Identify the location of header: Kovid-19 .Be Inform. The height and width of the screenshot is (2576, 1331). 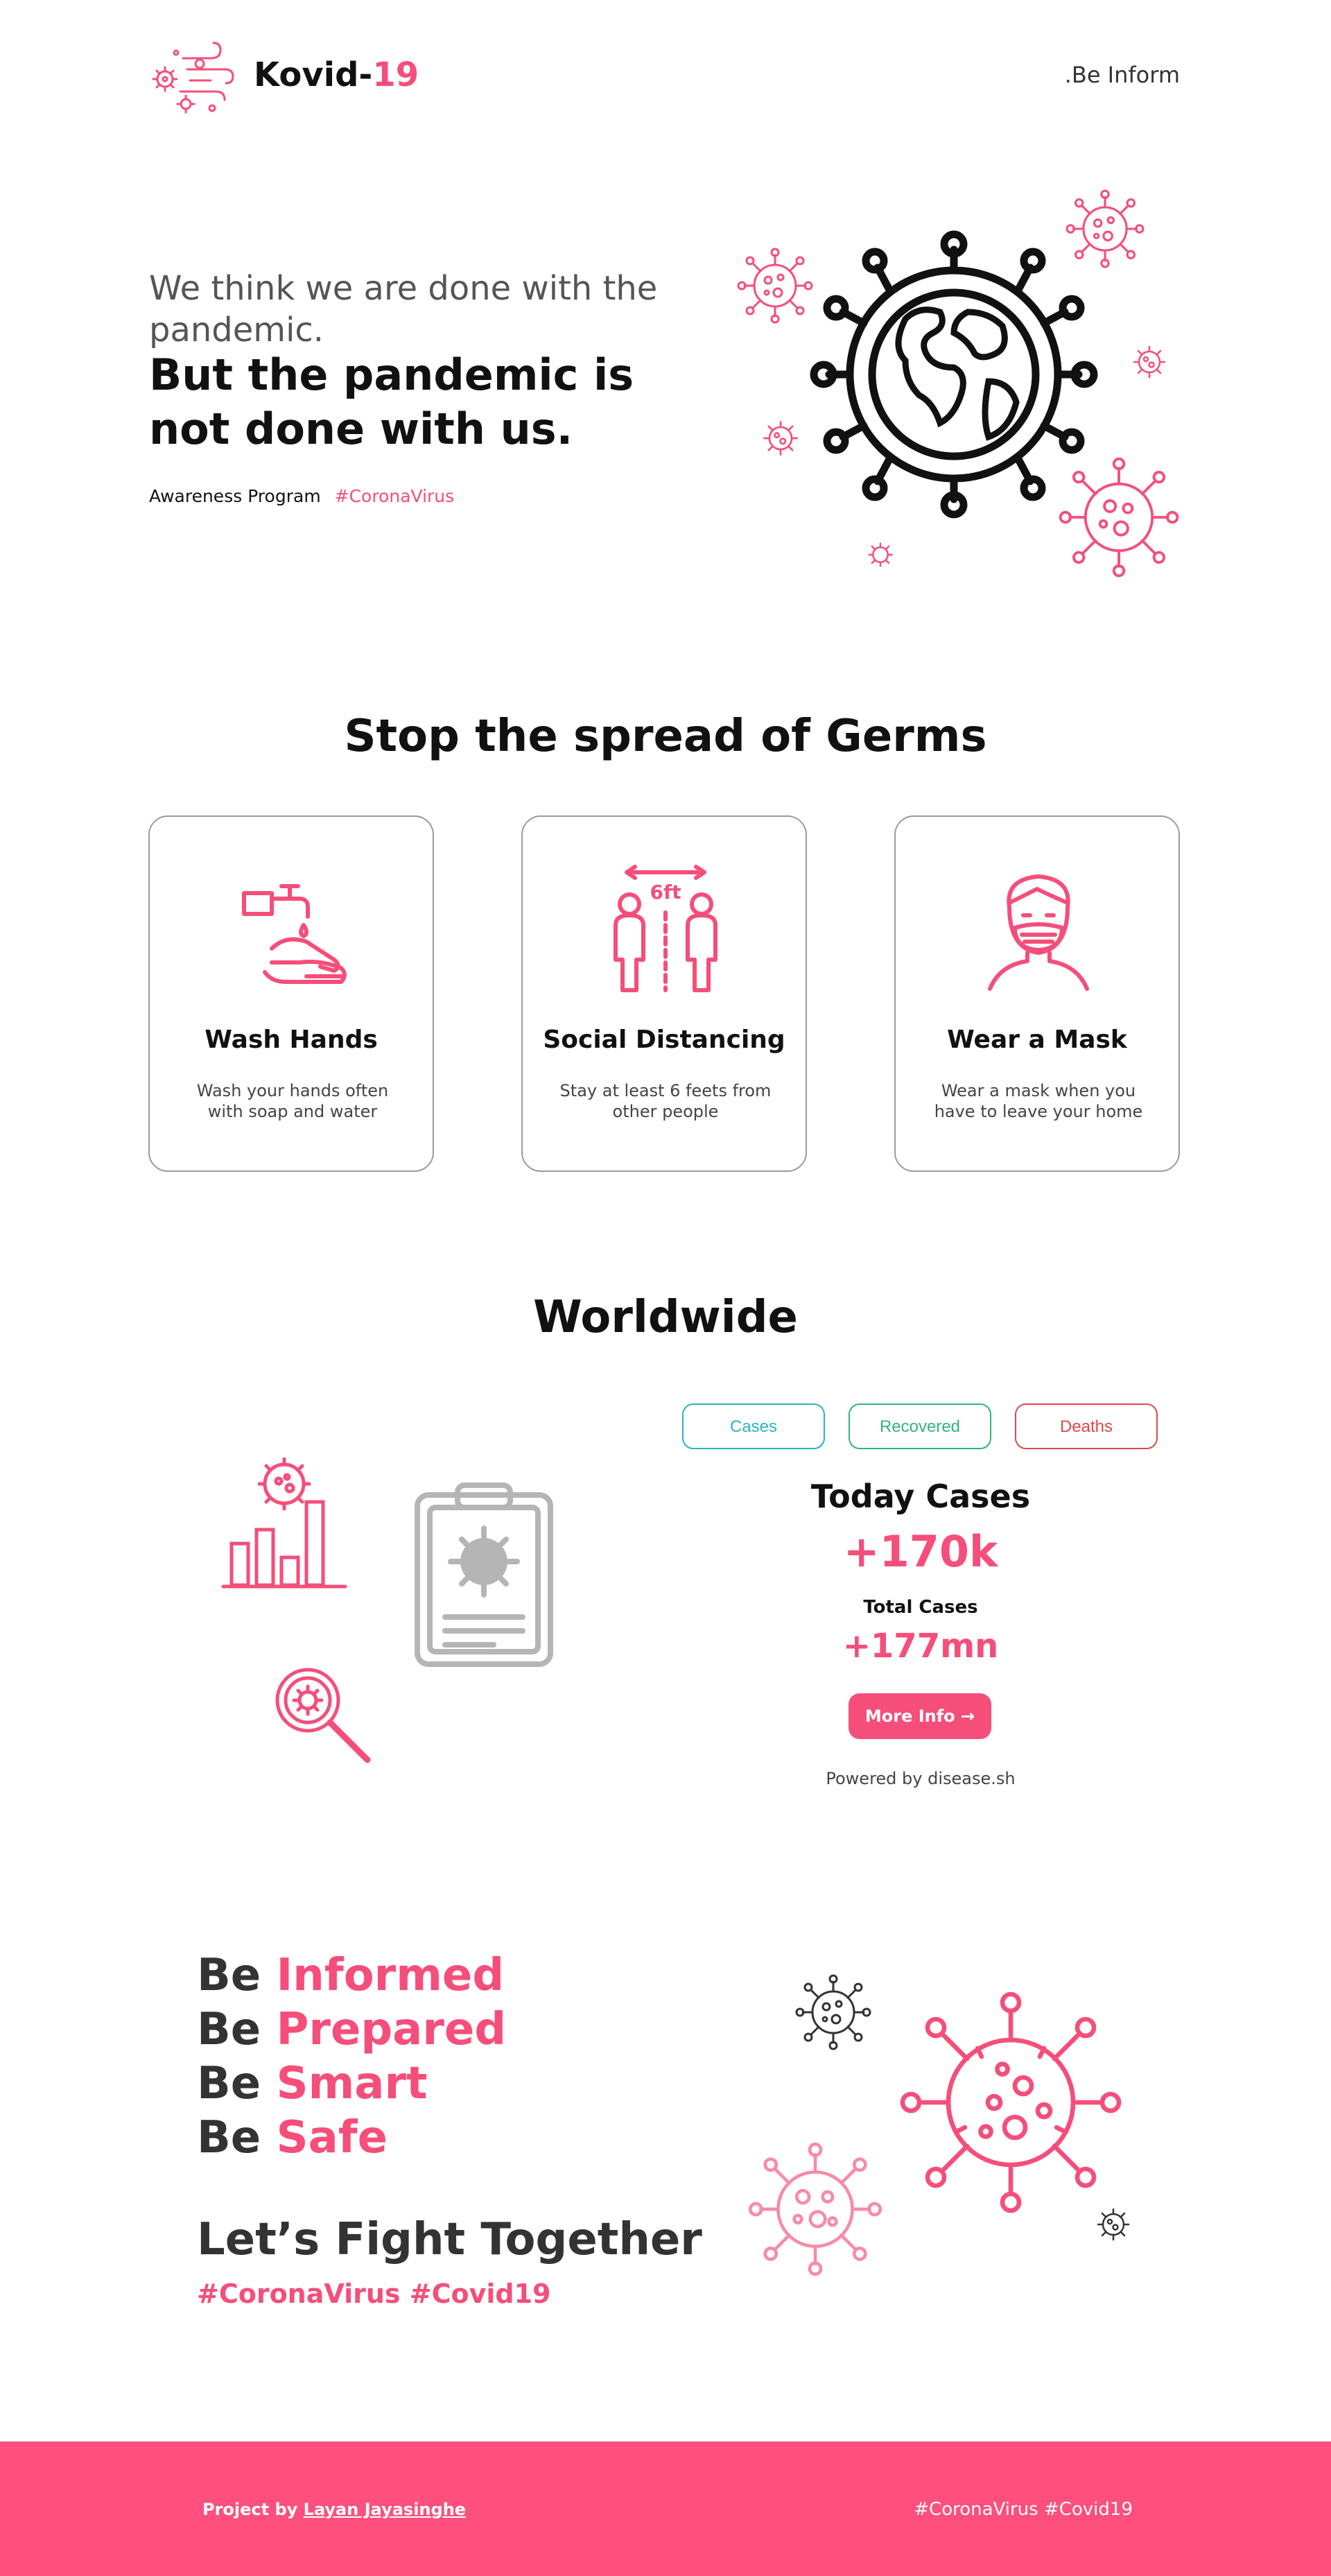
(665, 69).